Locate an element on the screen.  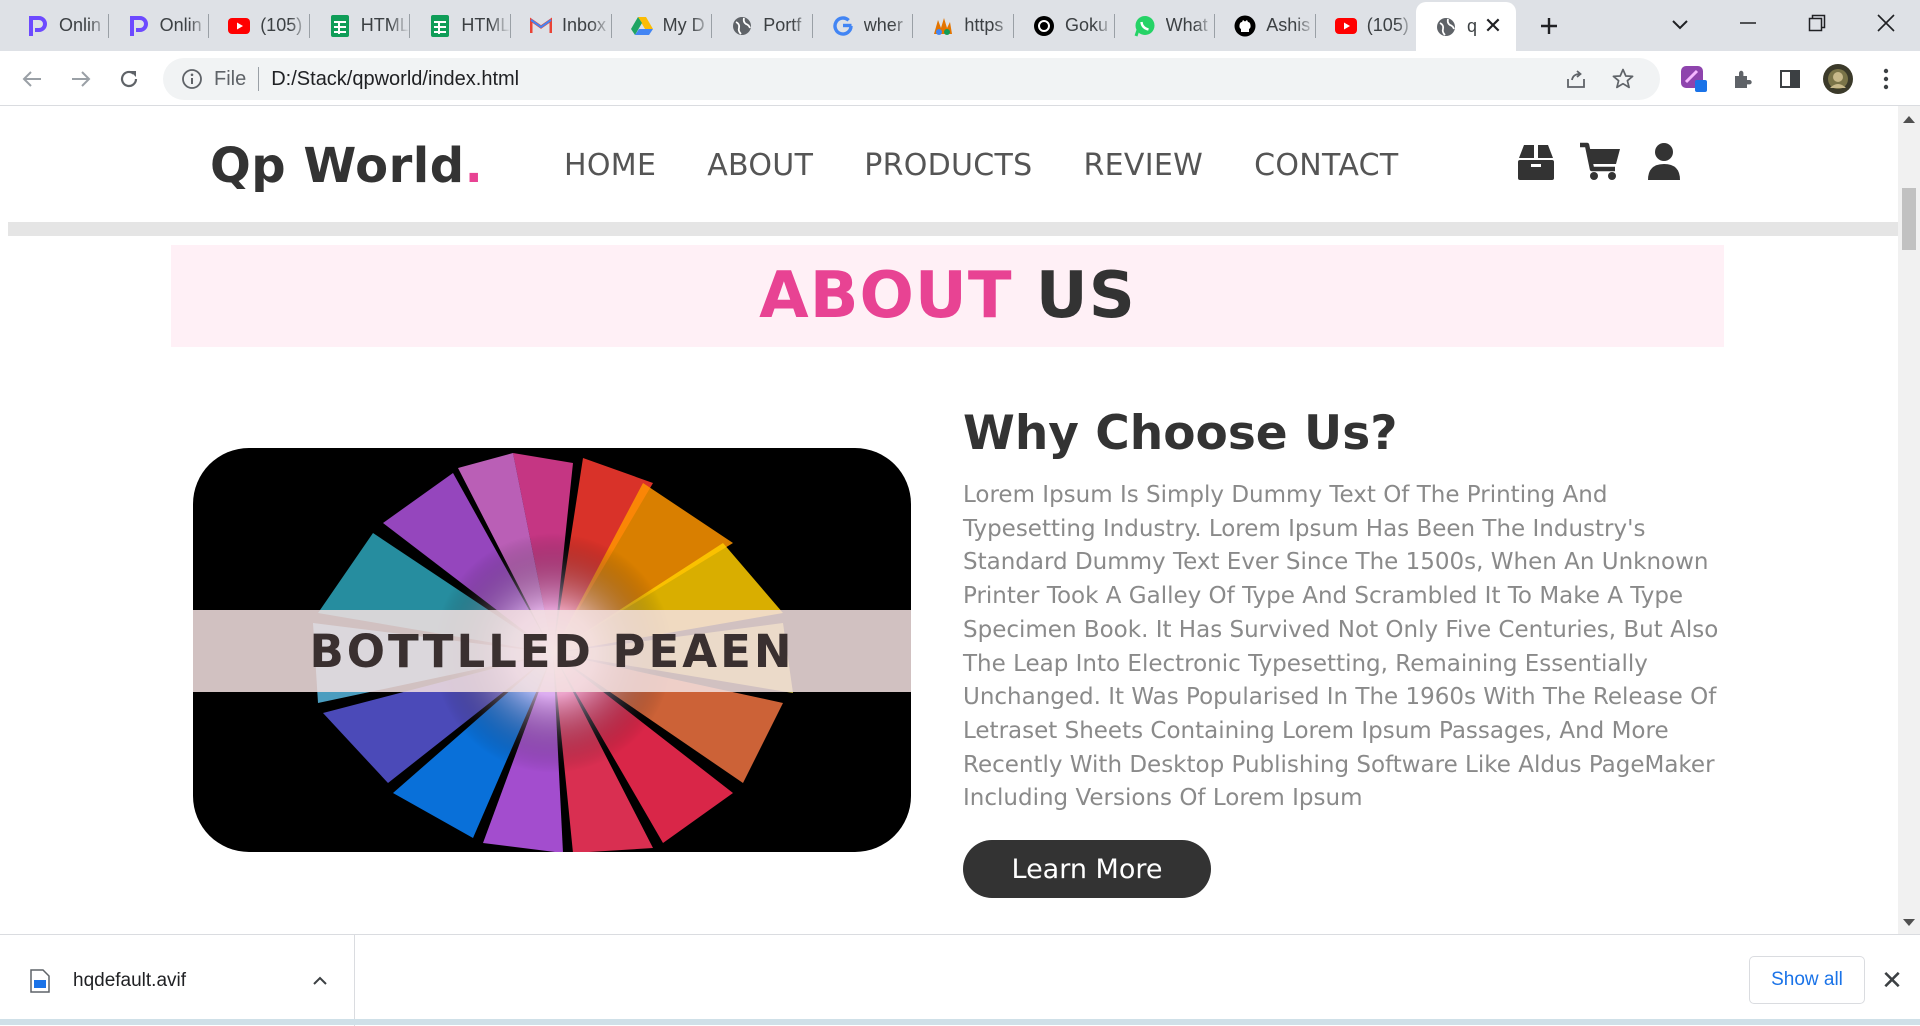
header-icons is located at coordinates (1610, 162).